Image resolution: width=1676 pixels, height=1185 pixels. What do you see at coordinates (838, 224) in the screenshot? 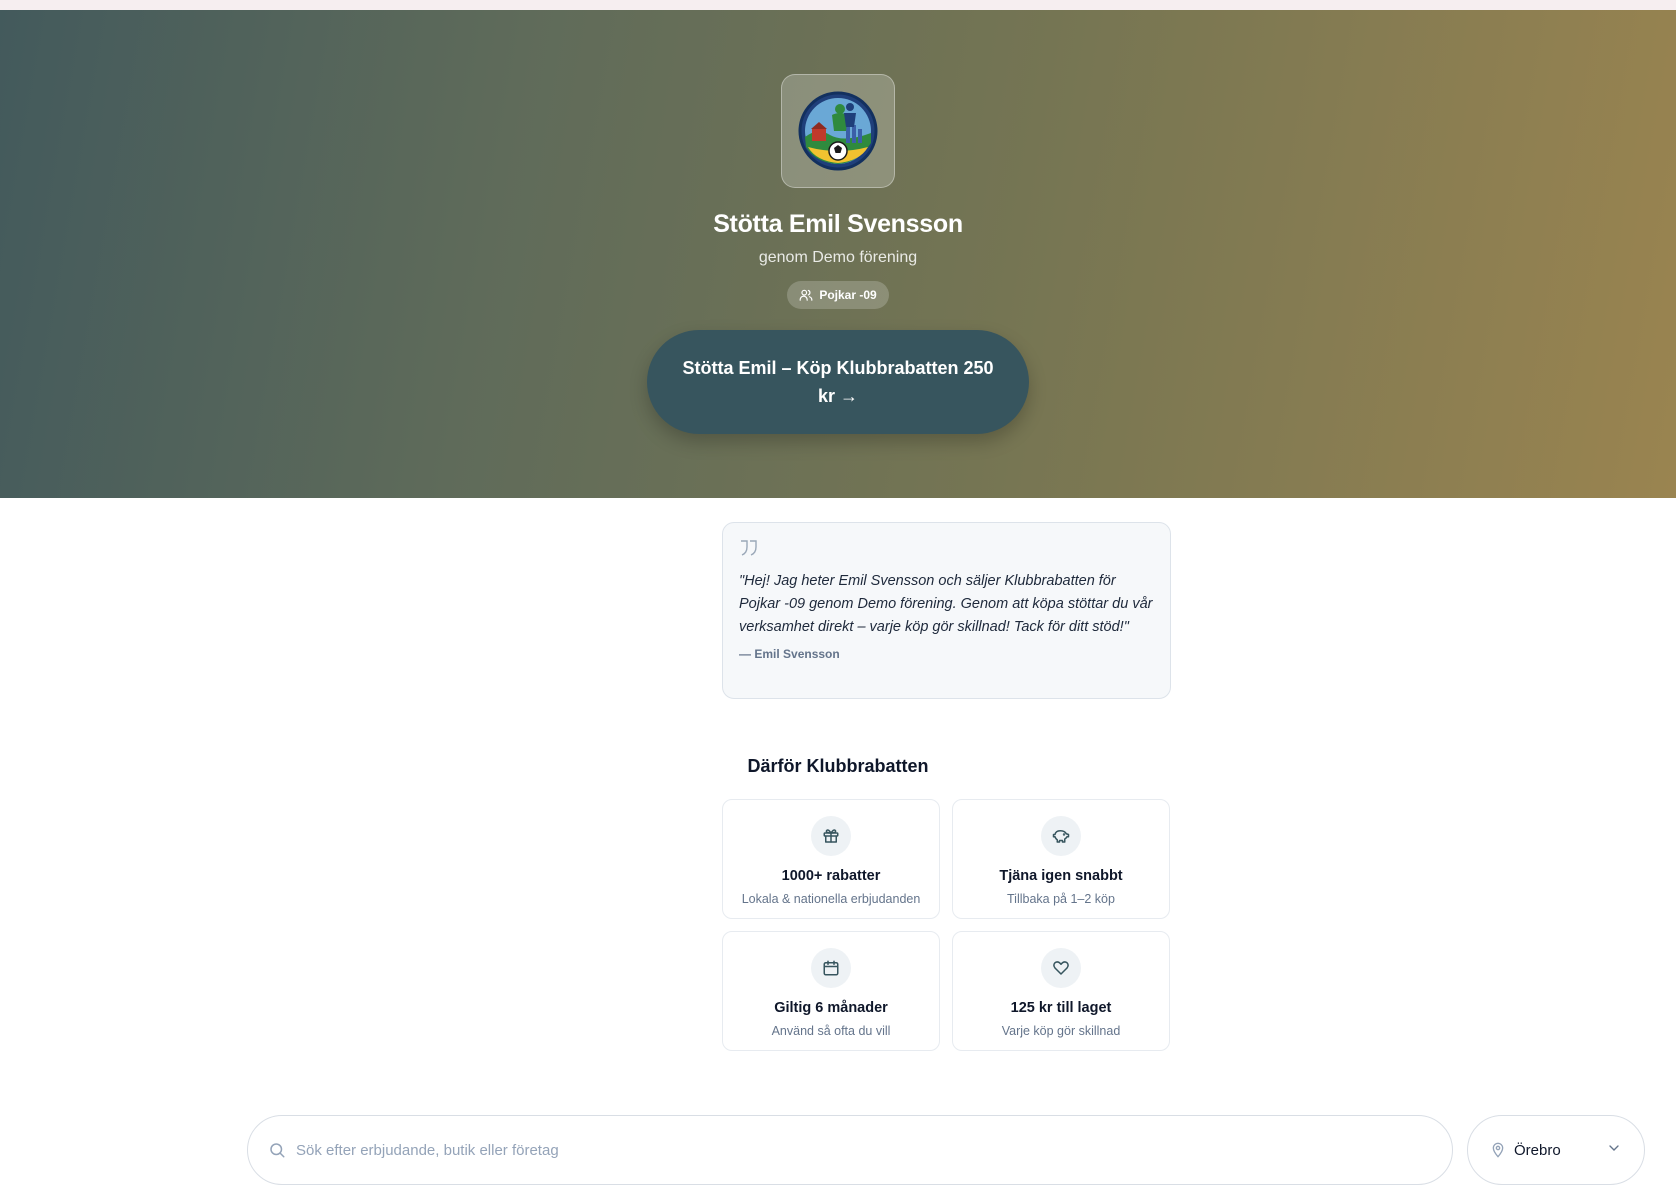
I see `page-title: Stötta Emil Svensson` at bounding box center [838, 224].